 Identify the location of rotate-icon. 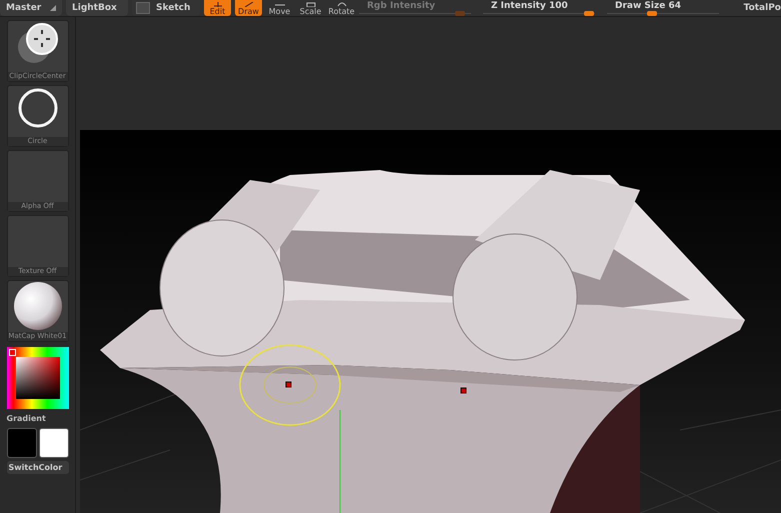
(341, 4).